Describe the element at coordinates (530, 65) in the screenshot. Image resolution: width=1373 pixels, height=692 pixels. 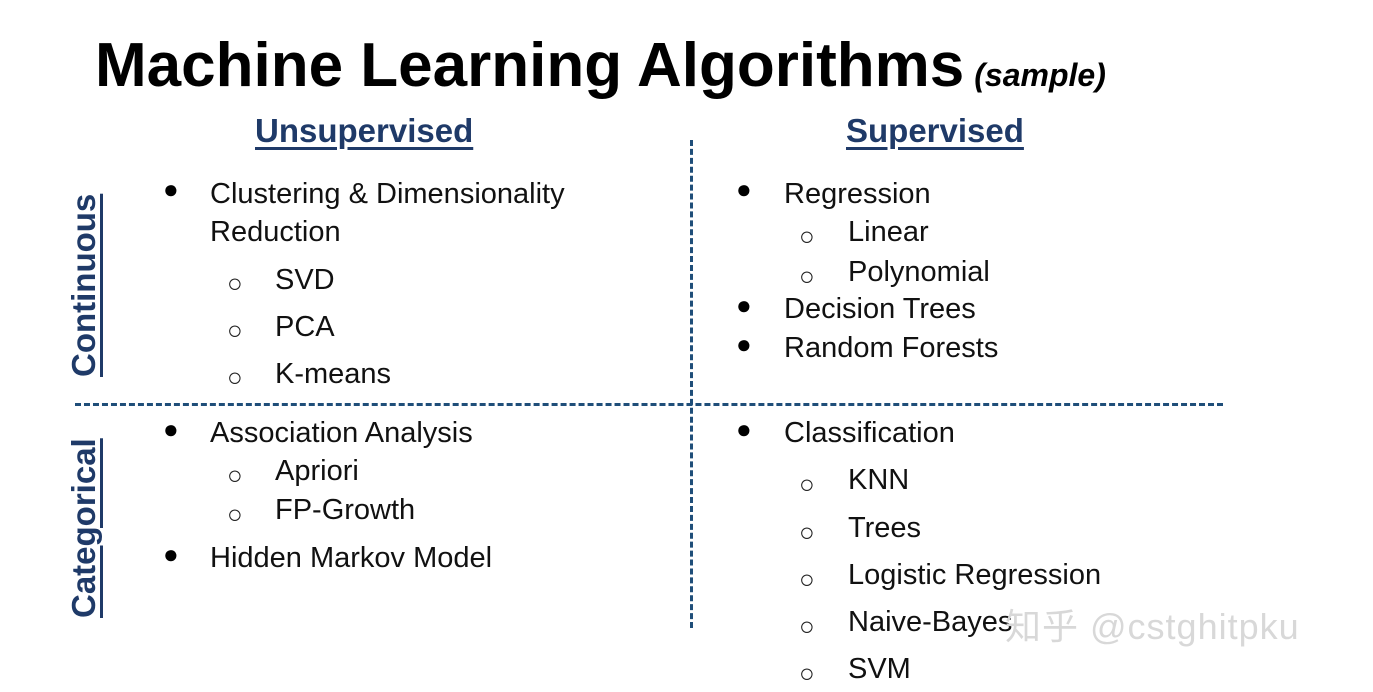
I see `title-main: Machine Learning Algorithms` at that location.